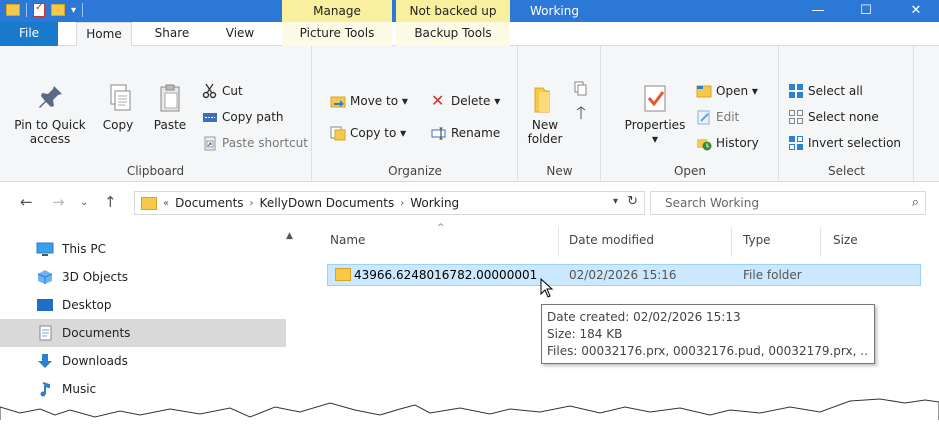 This screenshot has height=430, width=939. I want to click on paste-shortcut-button: Paste shortcut, so click(255, 143).